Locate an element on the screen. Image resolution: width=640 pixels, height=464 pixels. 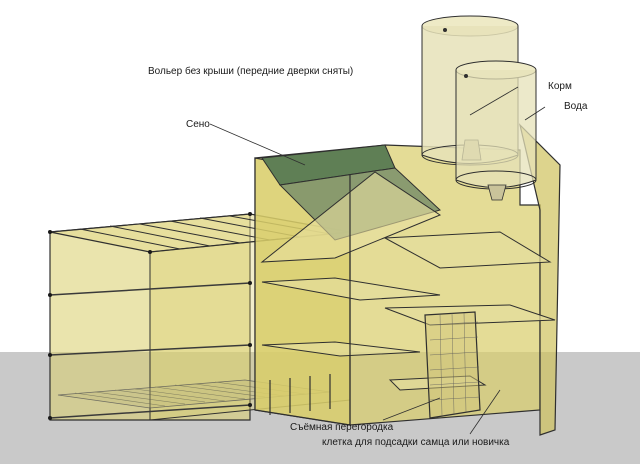
label-partition: Съёмная перегородка is located at coordinates (342, 427).